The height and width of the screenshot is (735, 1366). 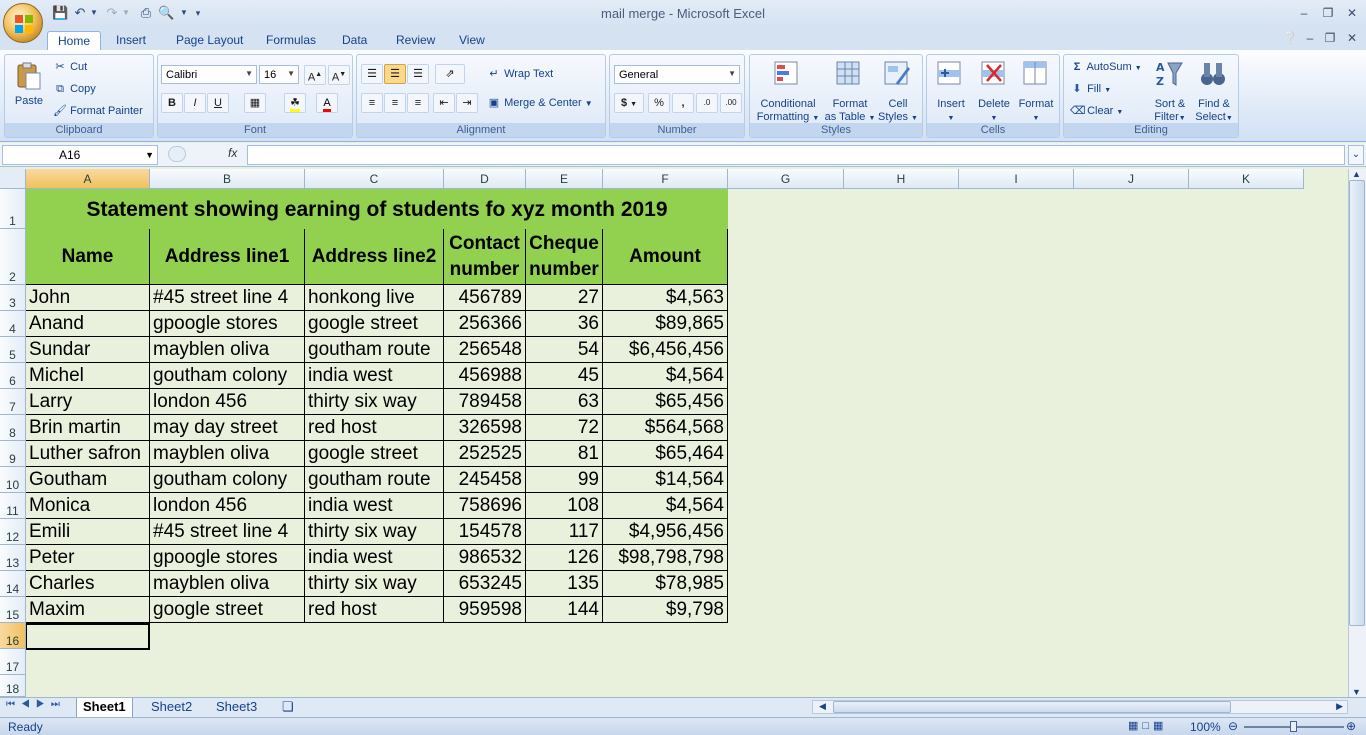 What do you see at coordinates (1169, 74) in the screenshot?
I see `sort-filter-icon: AZ` at bounding box center [1169, 74].